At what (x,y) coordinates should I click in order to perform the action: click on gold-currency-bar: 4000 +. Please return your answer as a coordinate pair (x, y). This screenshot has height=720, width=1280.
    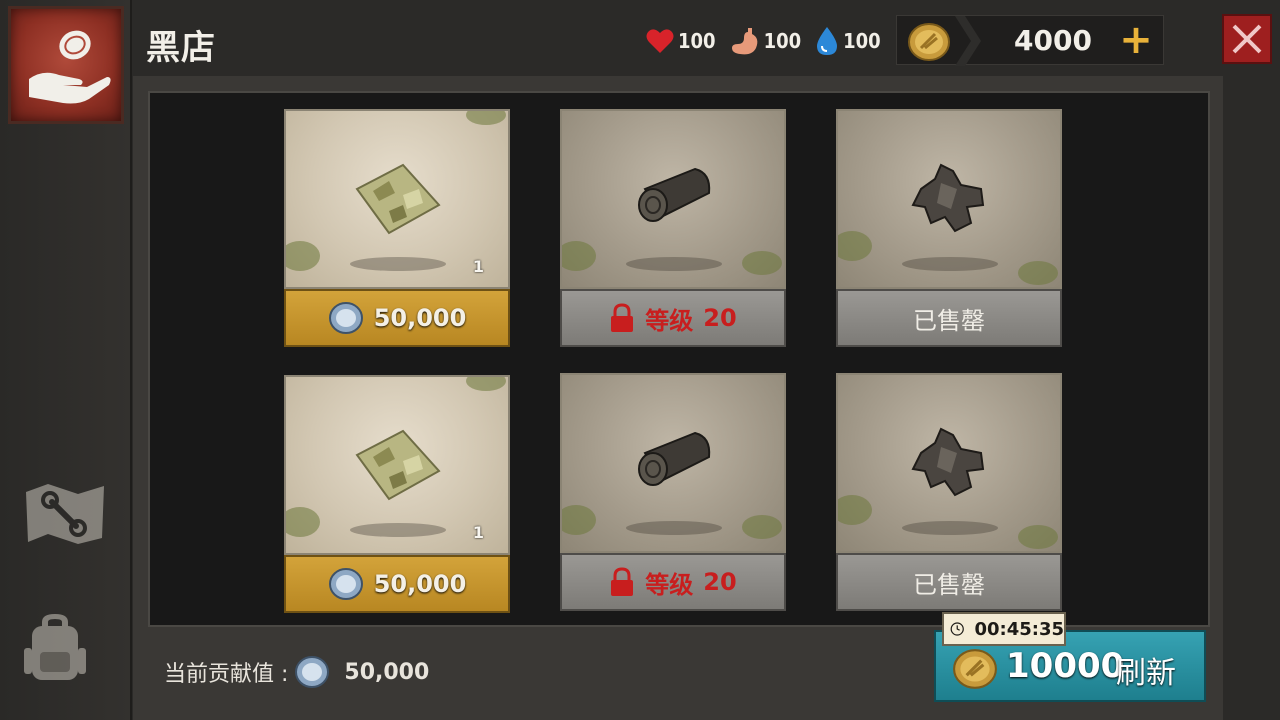
    Looking at the image, I should click on (1030, 40).